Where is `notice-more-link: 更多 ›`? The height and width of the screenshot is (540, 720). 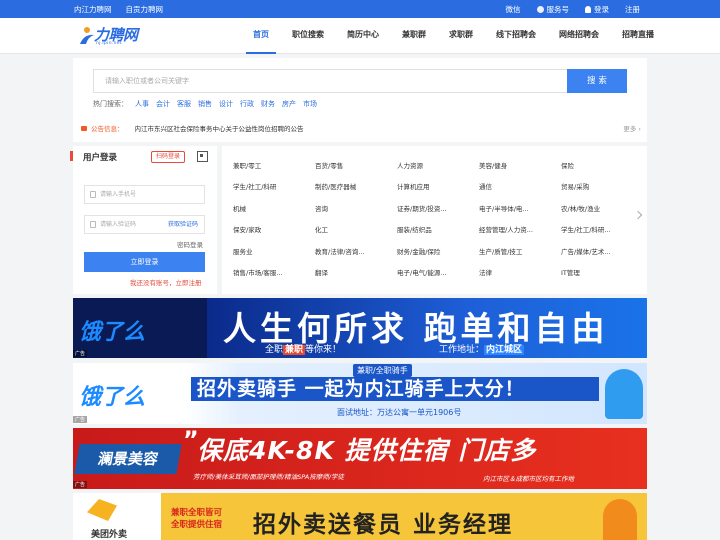 notice-more-link: 更多 › is located at coordinates (632, 128).